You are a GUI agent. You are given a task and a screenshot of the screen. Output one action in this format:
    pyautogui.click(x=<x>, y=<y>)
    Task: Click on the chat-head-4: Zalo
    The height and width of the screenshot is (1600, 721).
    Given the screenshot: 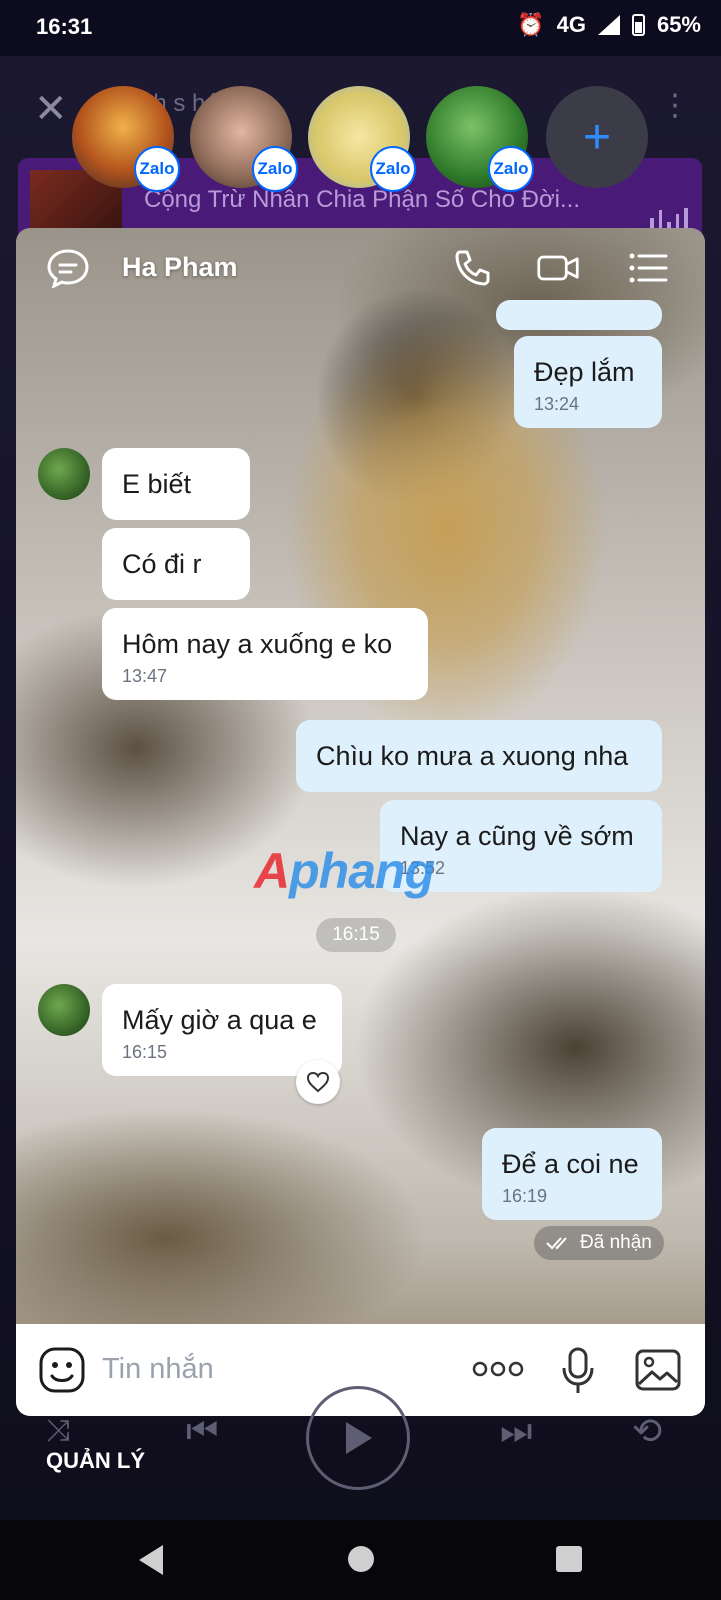 What is the action you would take?
    pyautogui.click(x=480, y=139)
    